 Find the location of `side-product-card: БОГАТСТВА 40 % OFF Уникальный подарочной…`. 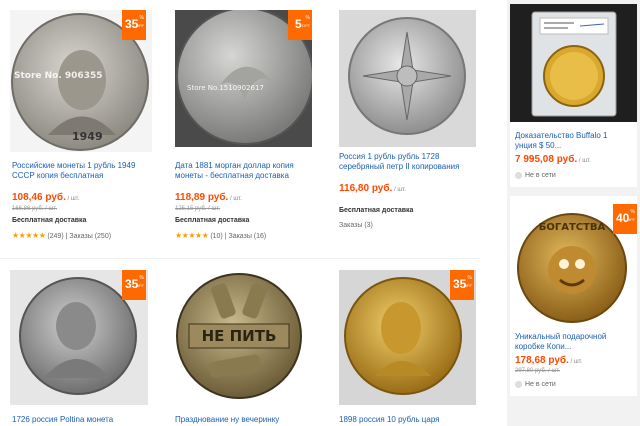

side-product-card: БОГАТСТВА 40 % OFF Уникальный подарочной… is located at coordinates (573, 296).